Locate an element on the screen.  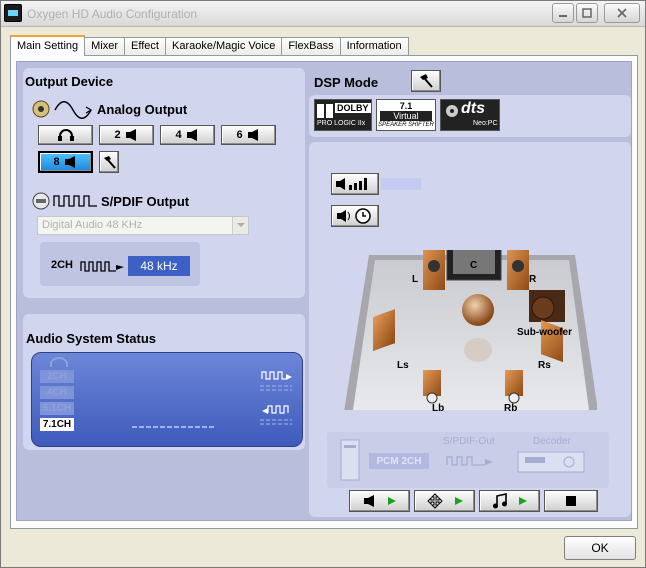
pcm-format-label: PCM 2CH is located at coordinates (399, 461).